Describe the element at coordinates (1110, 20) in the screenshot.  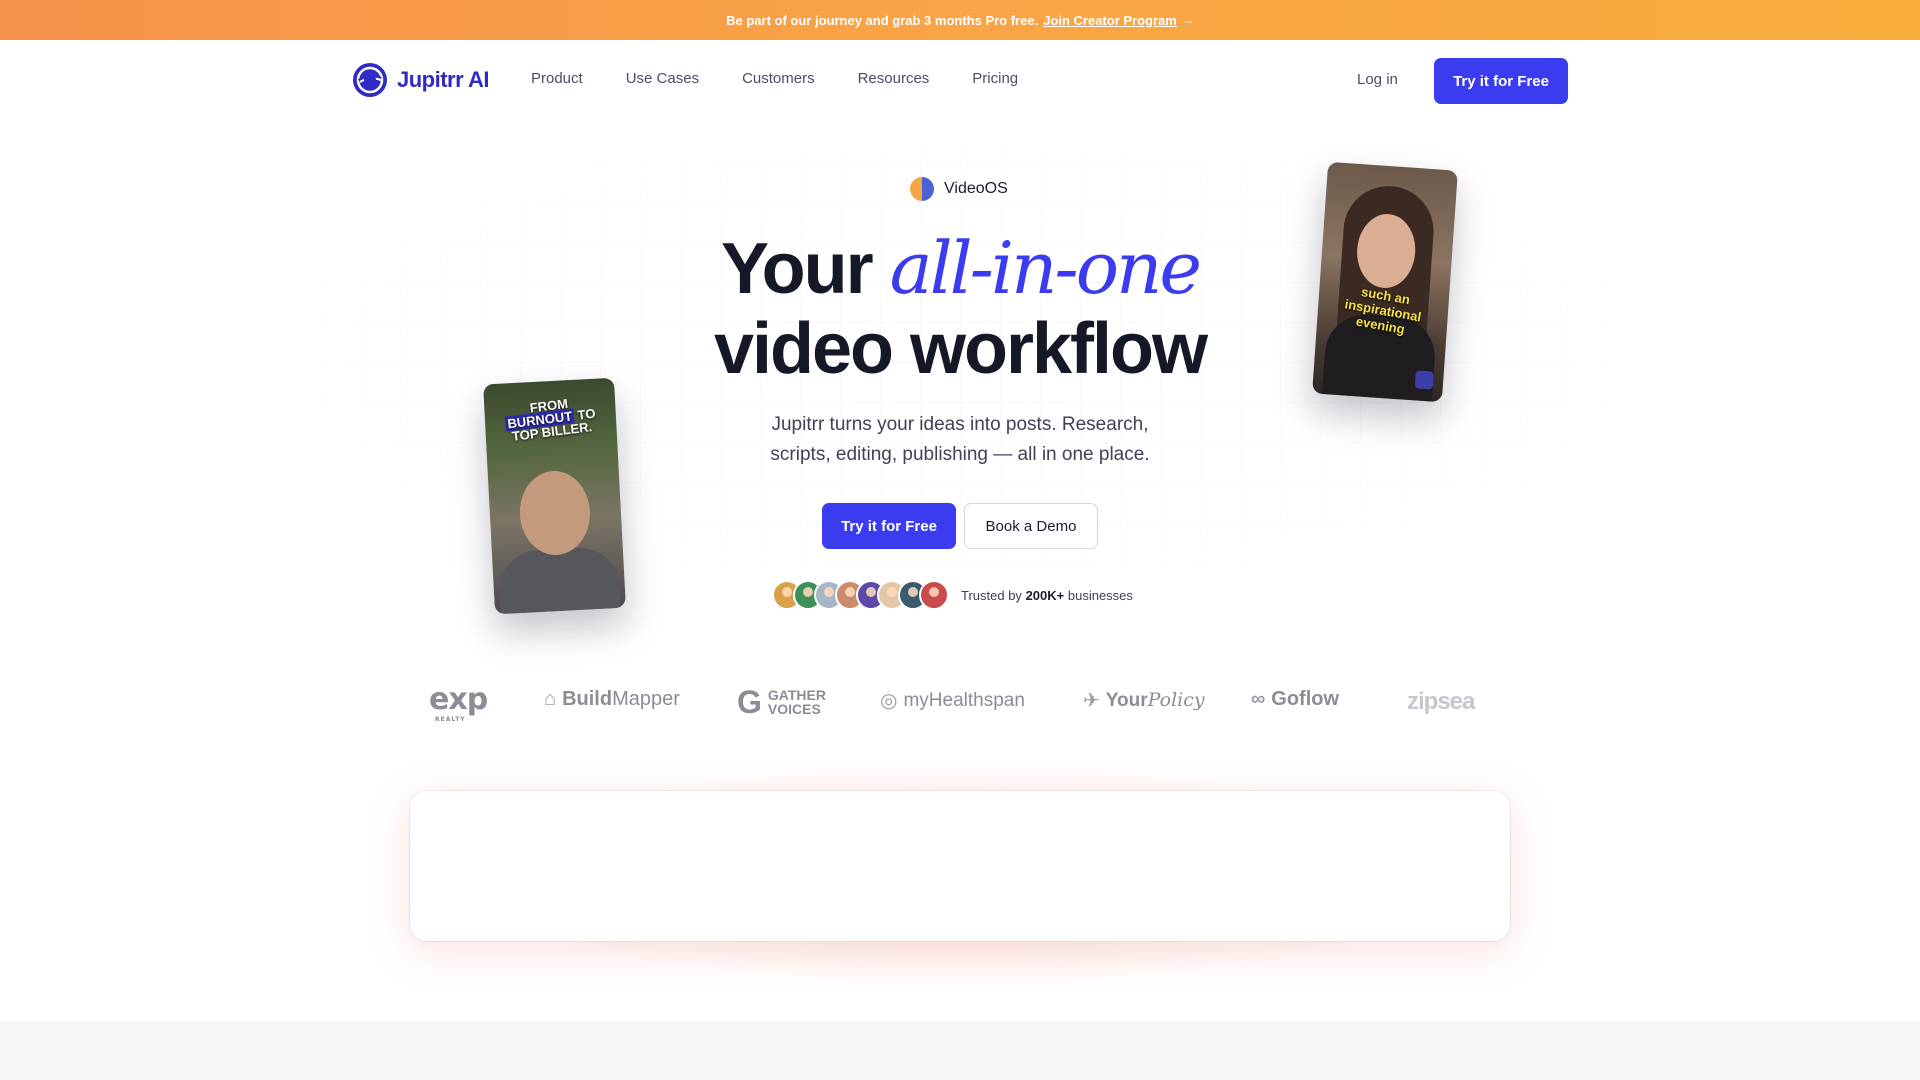
I see `join-creator-program-link: Join Creator Program` at that location.